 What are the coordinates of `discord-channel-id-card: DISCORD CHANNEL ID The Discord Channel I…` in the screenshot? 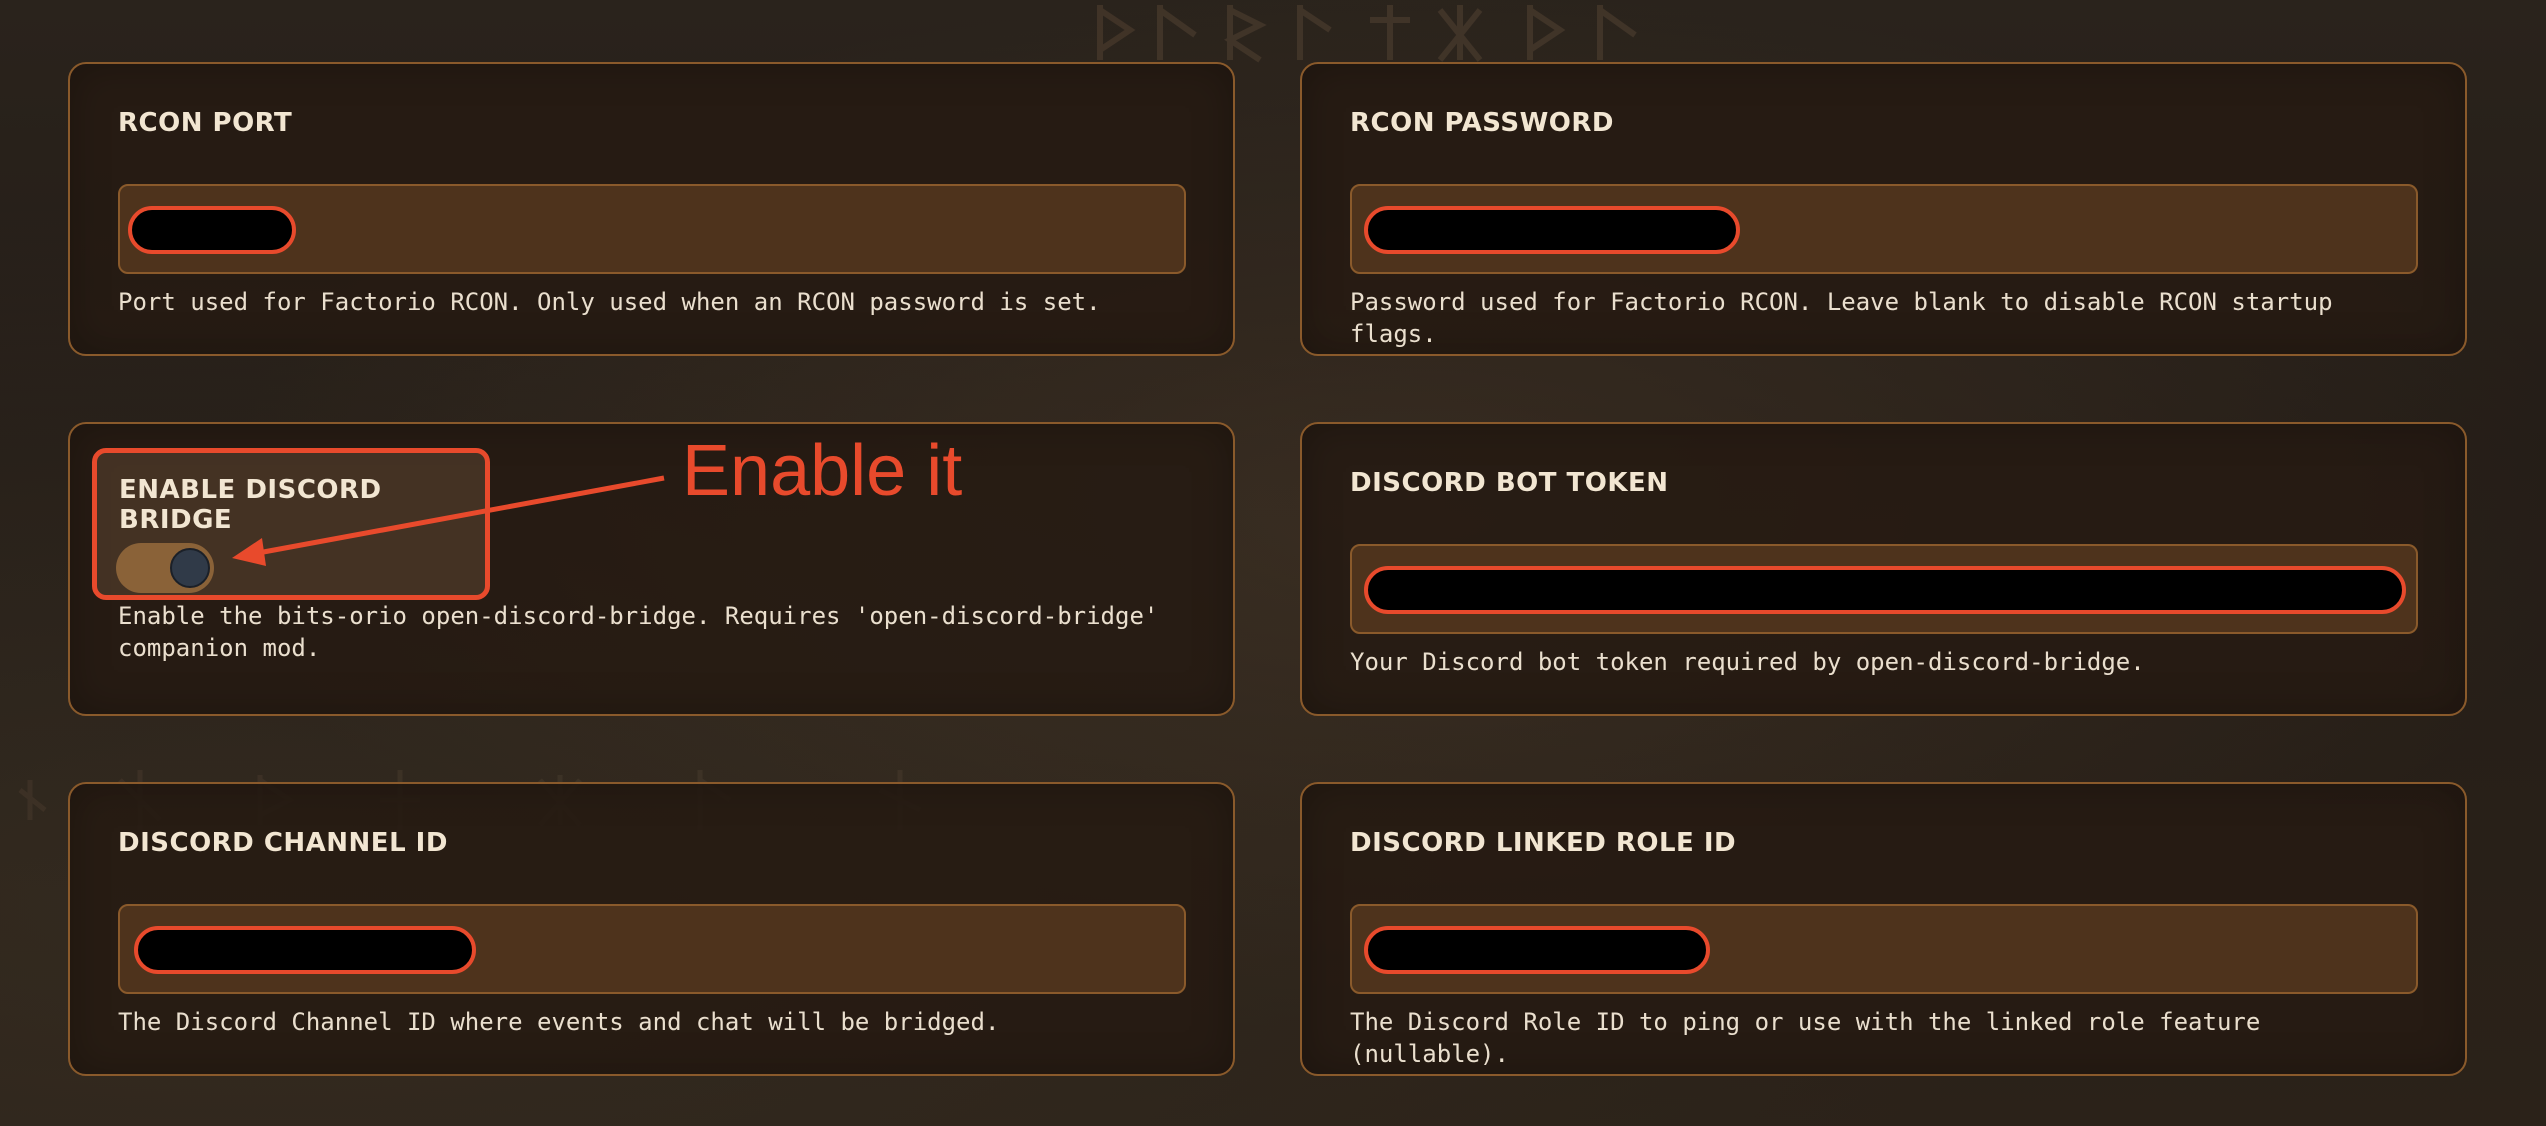 It's located at (651, 929).